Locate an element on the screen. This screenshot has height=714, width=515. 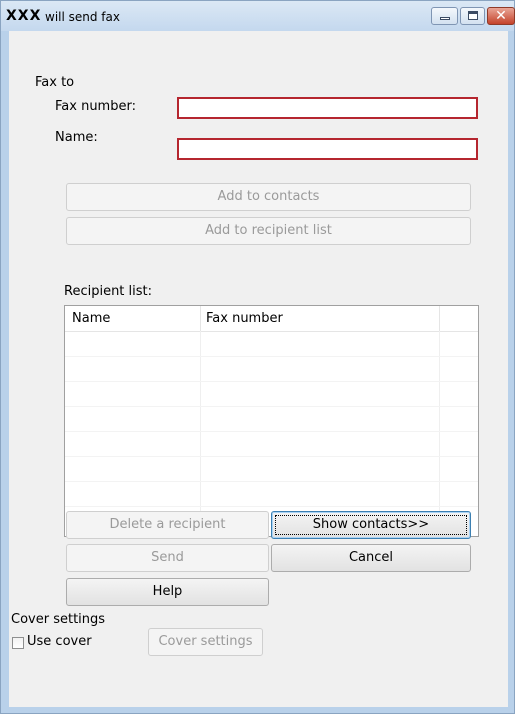
recipient-list-label: Recipient list: is located at coordinates (108, 291).